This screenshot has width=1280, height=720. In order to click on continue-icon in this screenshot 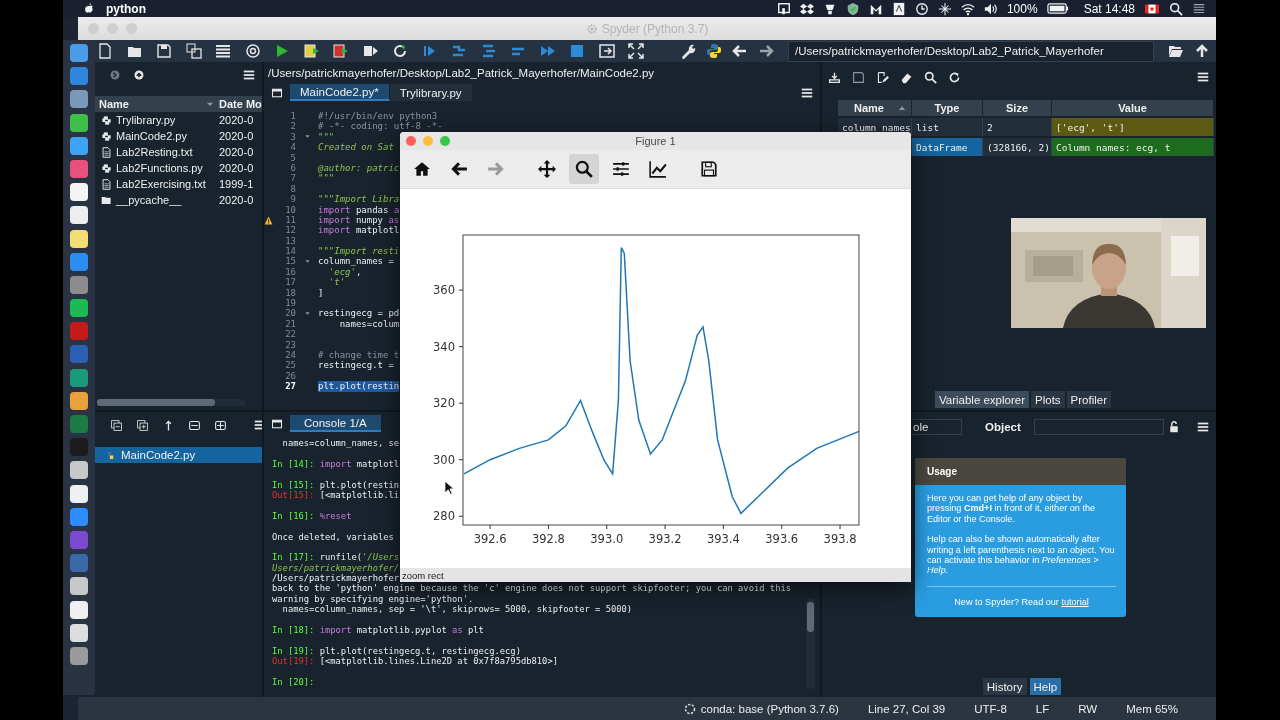, I will do `click(547, 51)`.